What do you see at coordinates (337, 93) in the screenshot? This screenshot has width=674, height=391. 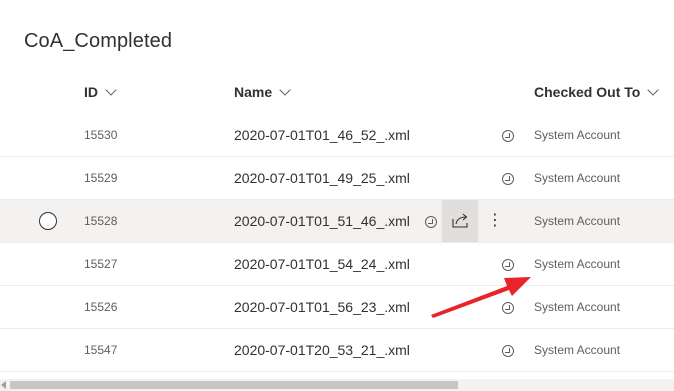 I see `column-header-row: ID Name Checked Out To` at bounding box center [337, 93].